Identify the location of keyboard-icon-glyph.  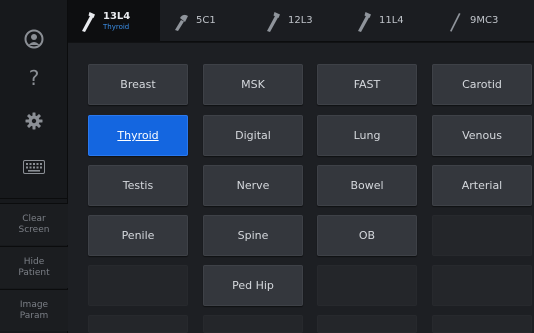
(34, 167).